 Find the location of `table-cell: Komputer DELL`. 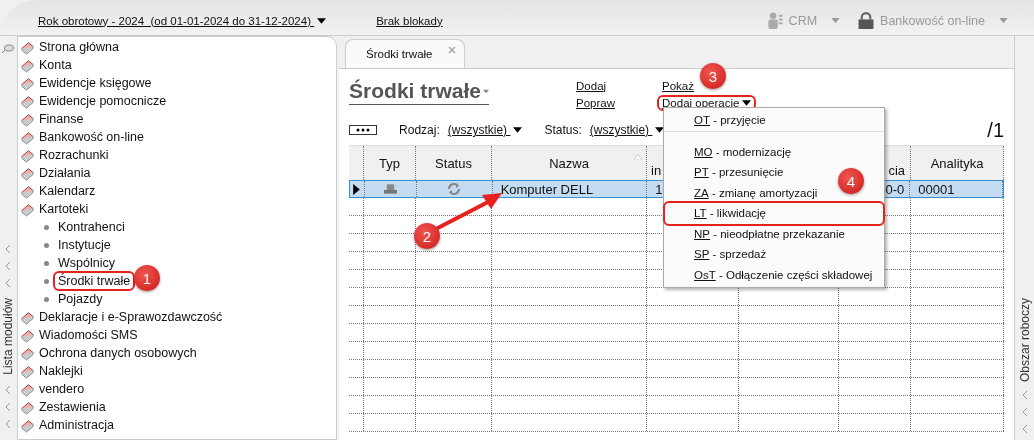

table-cell: Komputer DELL is located at coordinates (547, 189).